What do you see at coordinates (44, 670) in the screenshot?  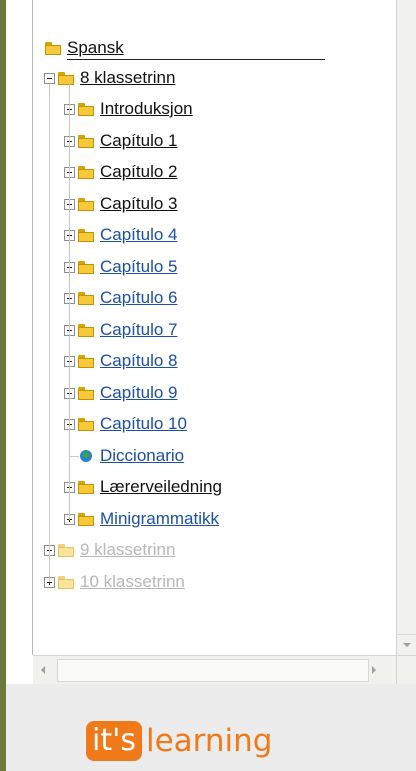 I see `scroll-left-icon` at bounding box center [44, 670].